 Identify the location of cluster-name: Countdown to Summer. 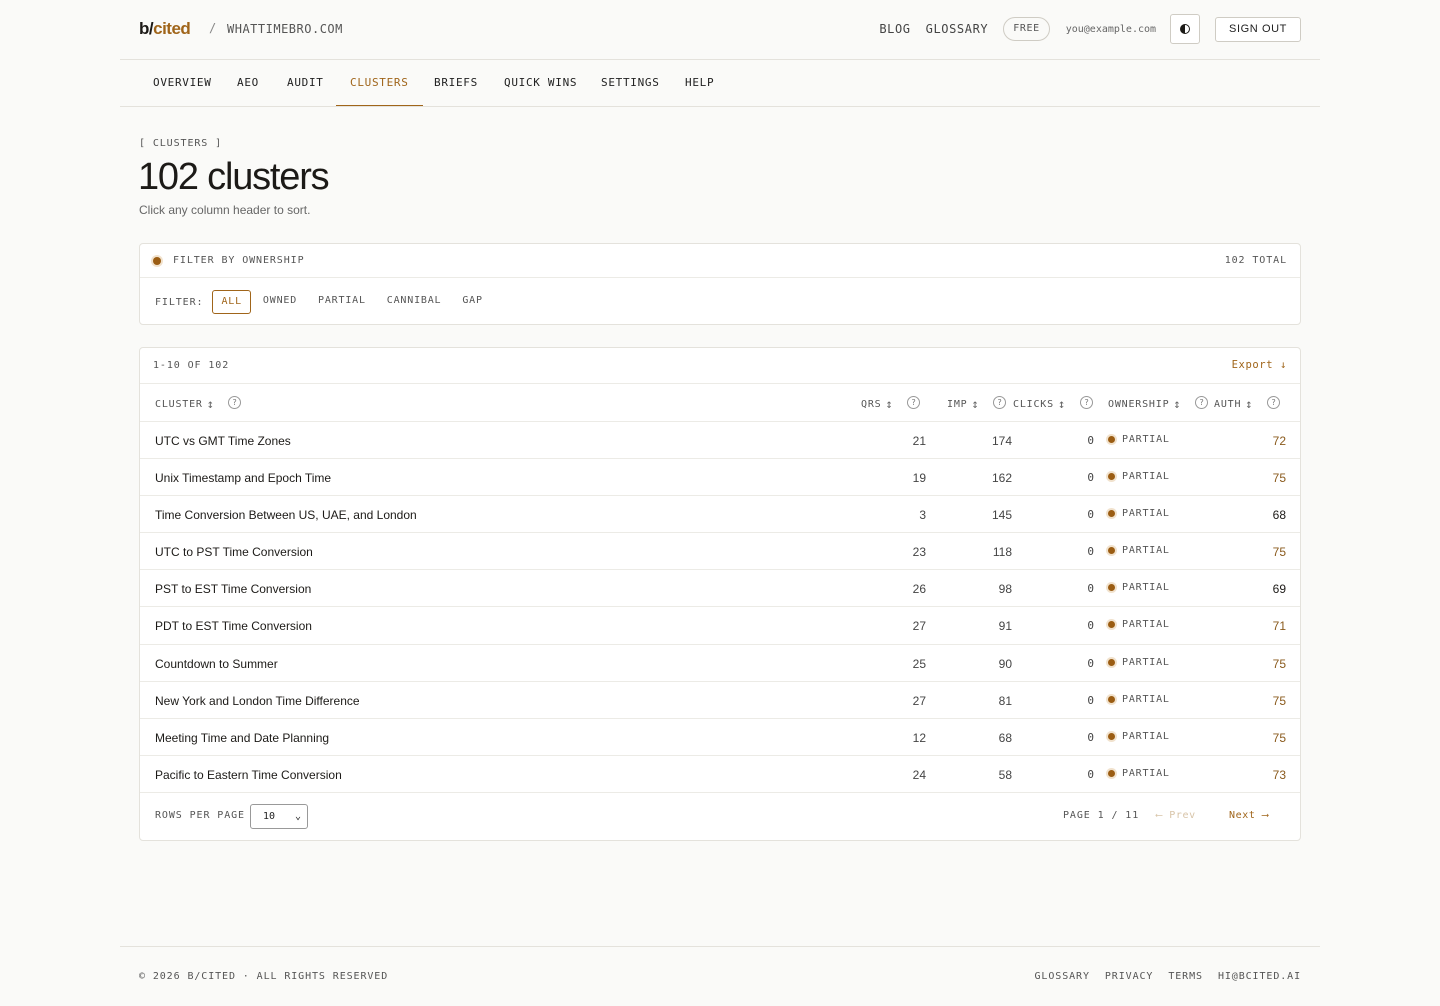
(216, 664).